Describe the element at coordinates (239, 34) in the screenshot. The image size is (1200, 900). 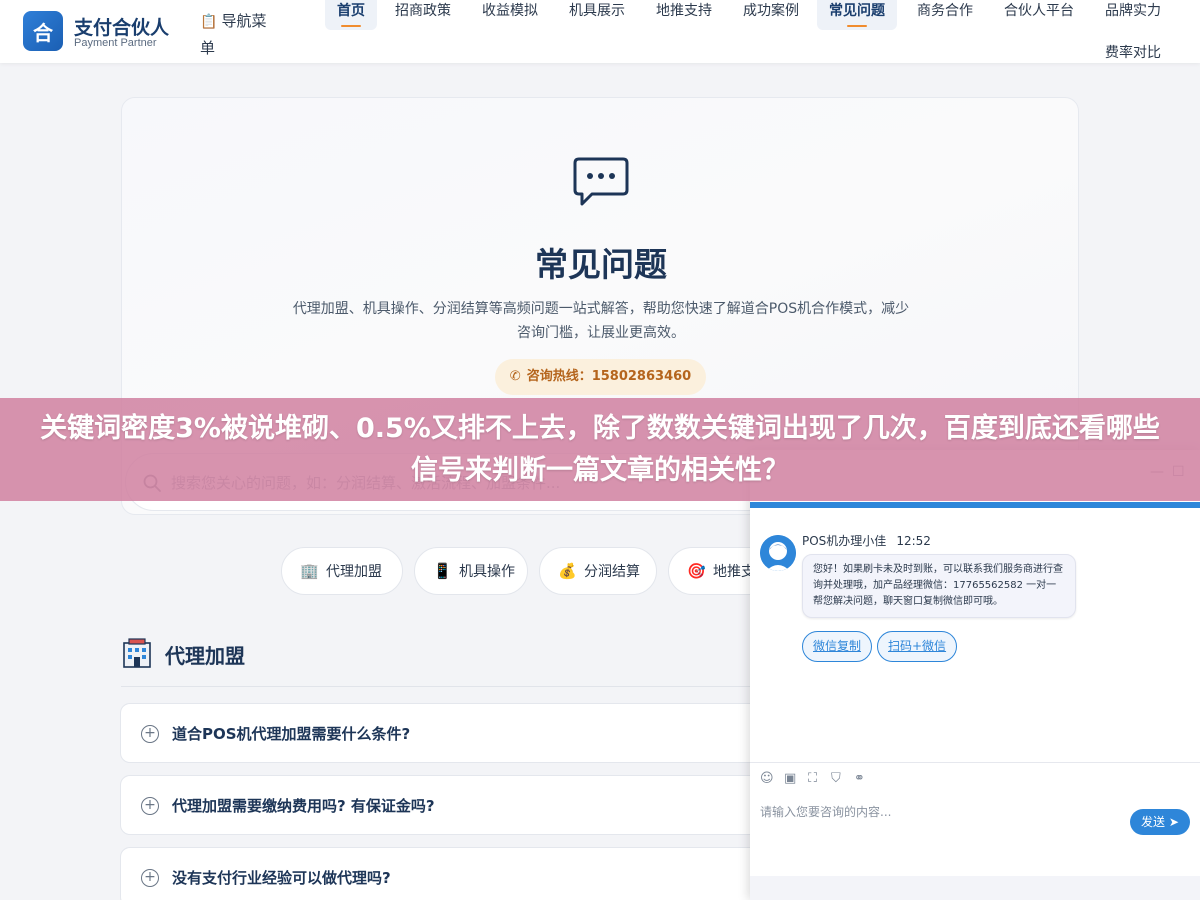
I see `navigation-menu-button: 📋 导航菜单` at that location.